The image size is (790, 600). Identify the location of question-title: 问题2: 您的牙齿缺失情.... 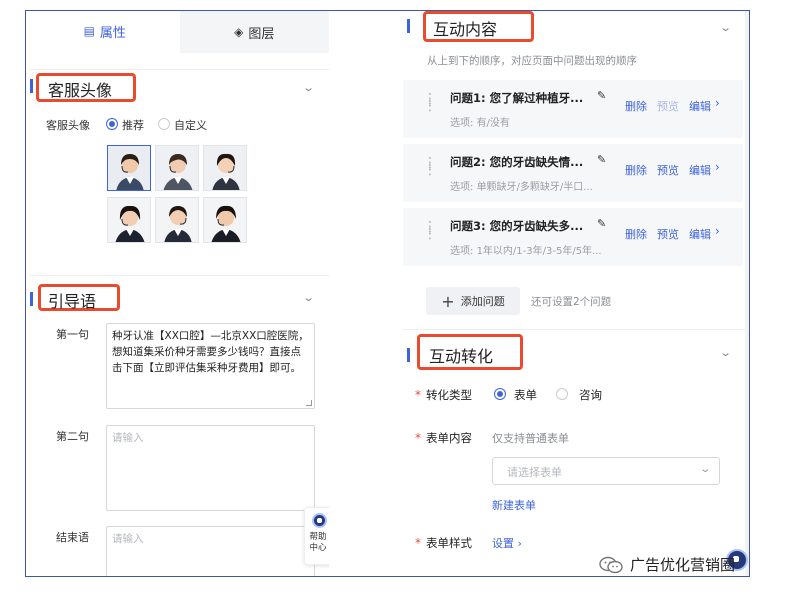
(517, 162).